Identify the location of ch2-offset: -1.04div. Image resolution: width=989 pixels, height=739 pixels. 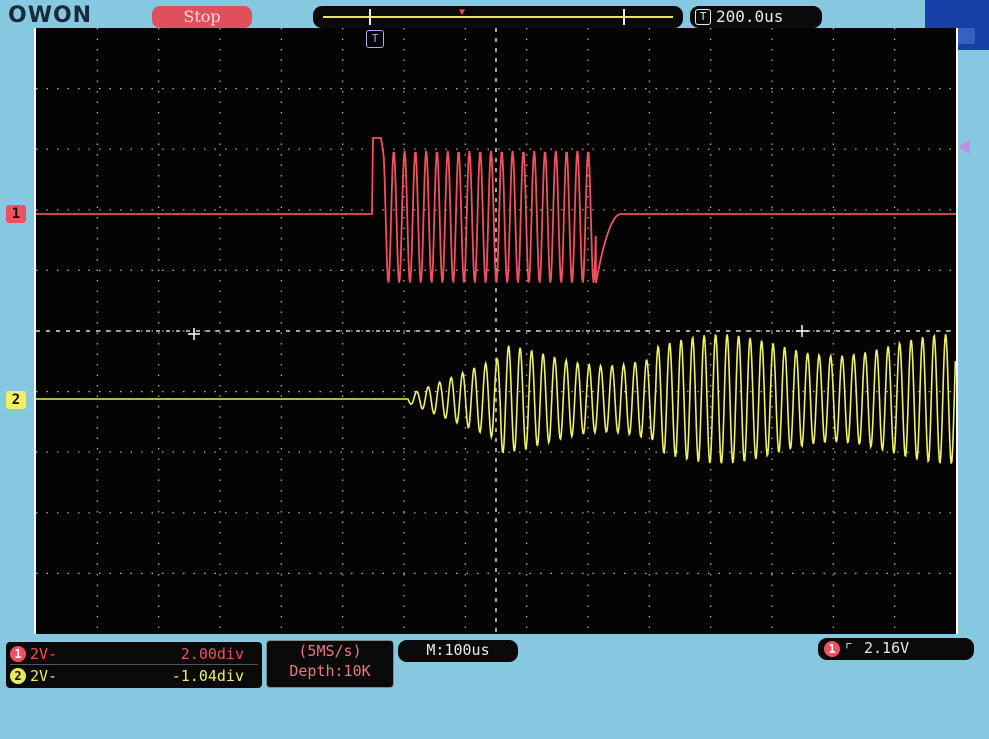
(207, 676).